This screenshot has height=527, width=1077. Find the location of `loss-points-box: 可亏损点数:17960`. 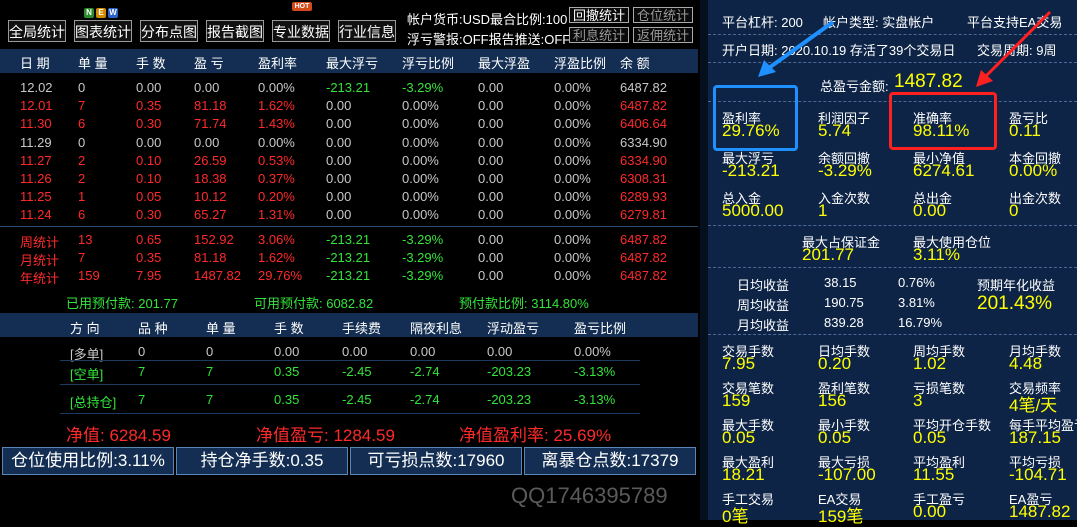

loss-points-box: 可亏损点数:17960 is located at coordinates (436, 461).